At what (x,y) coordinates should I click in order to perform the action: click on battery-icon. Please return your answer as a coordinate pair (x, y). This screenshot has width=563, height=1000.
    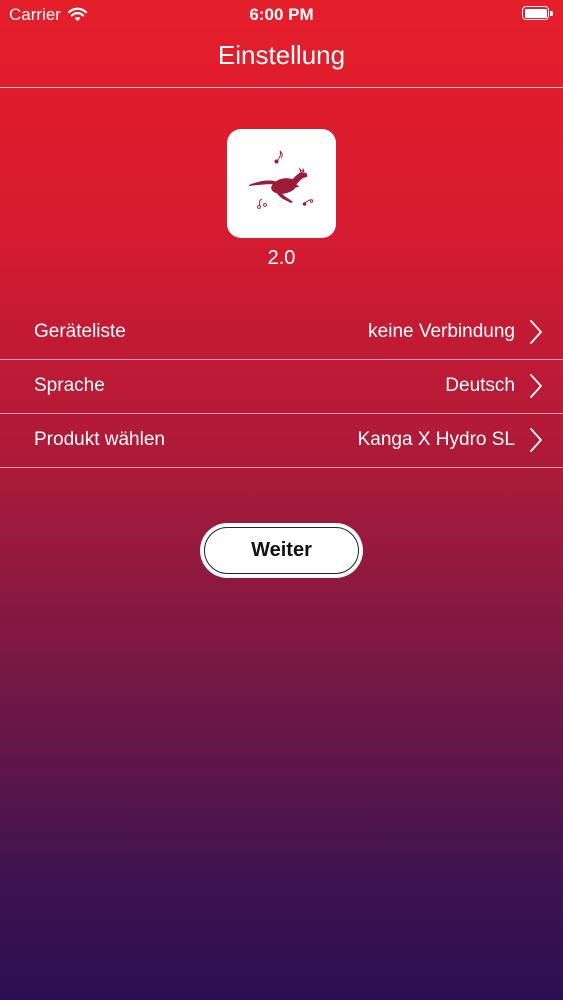
    Looking at the image, I should click on (537, 14).